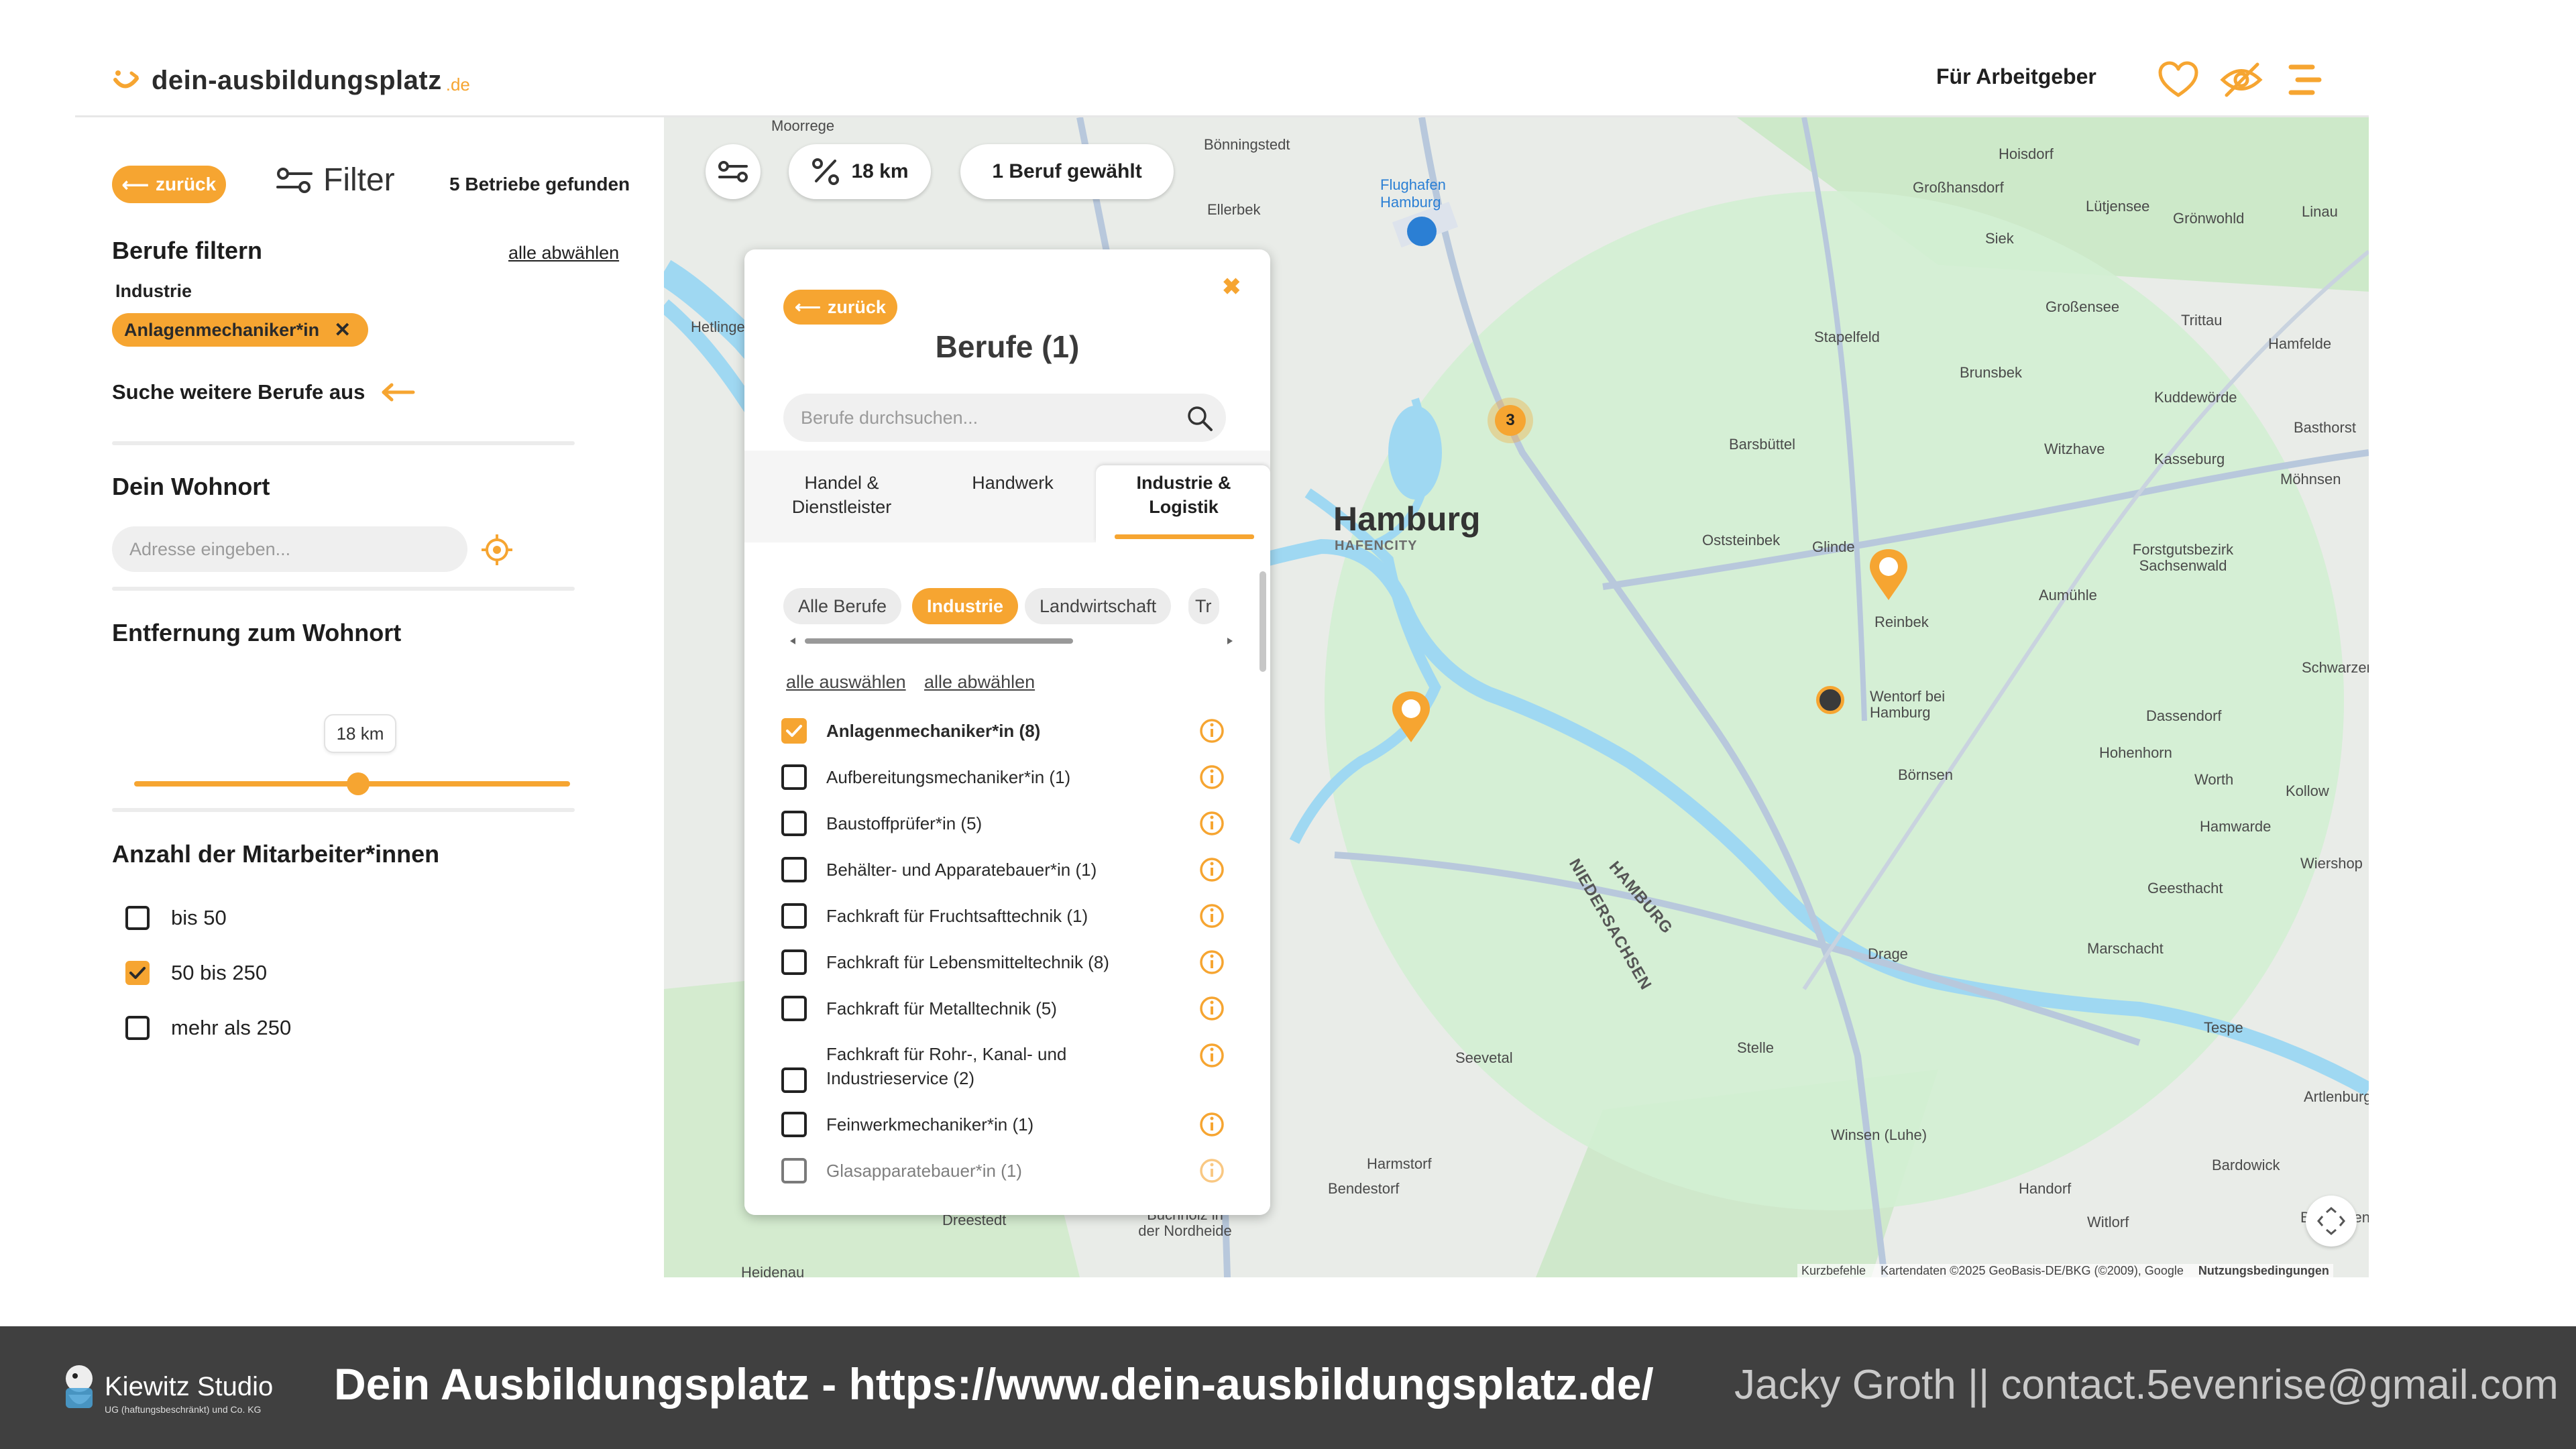 The image size is (2576, 1449). Describe the element at coordinates (2305, 80) in the screenshot. I see `menu-icon` at that location.